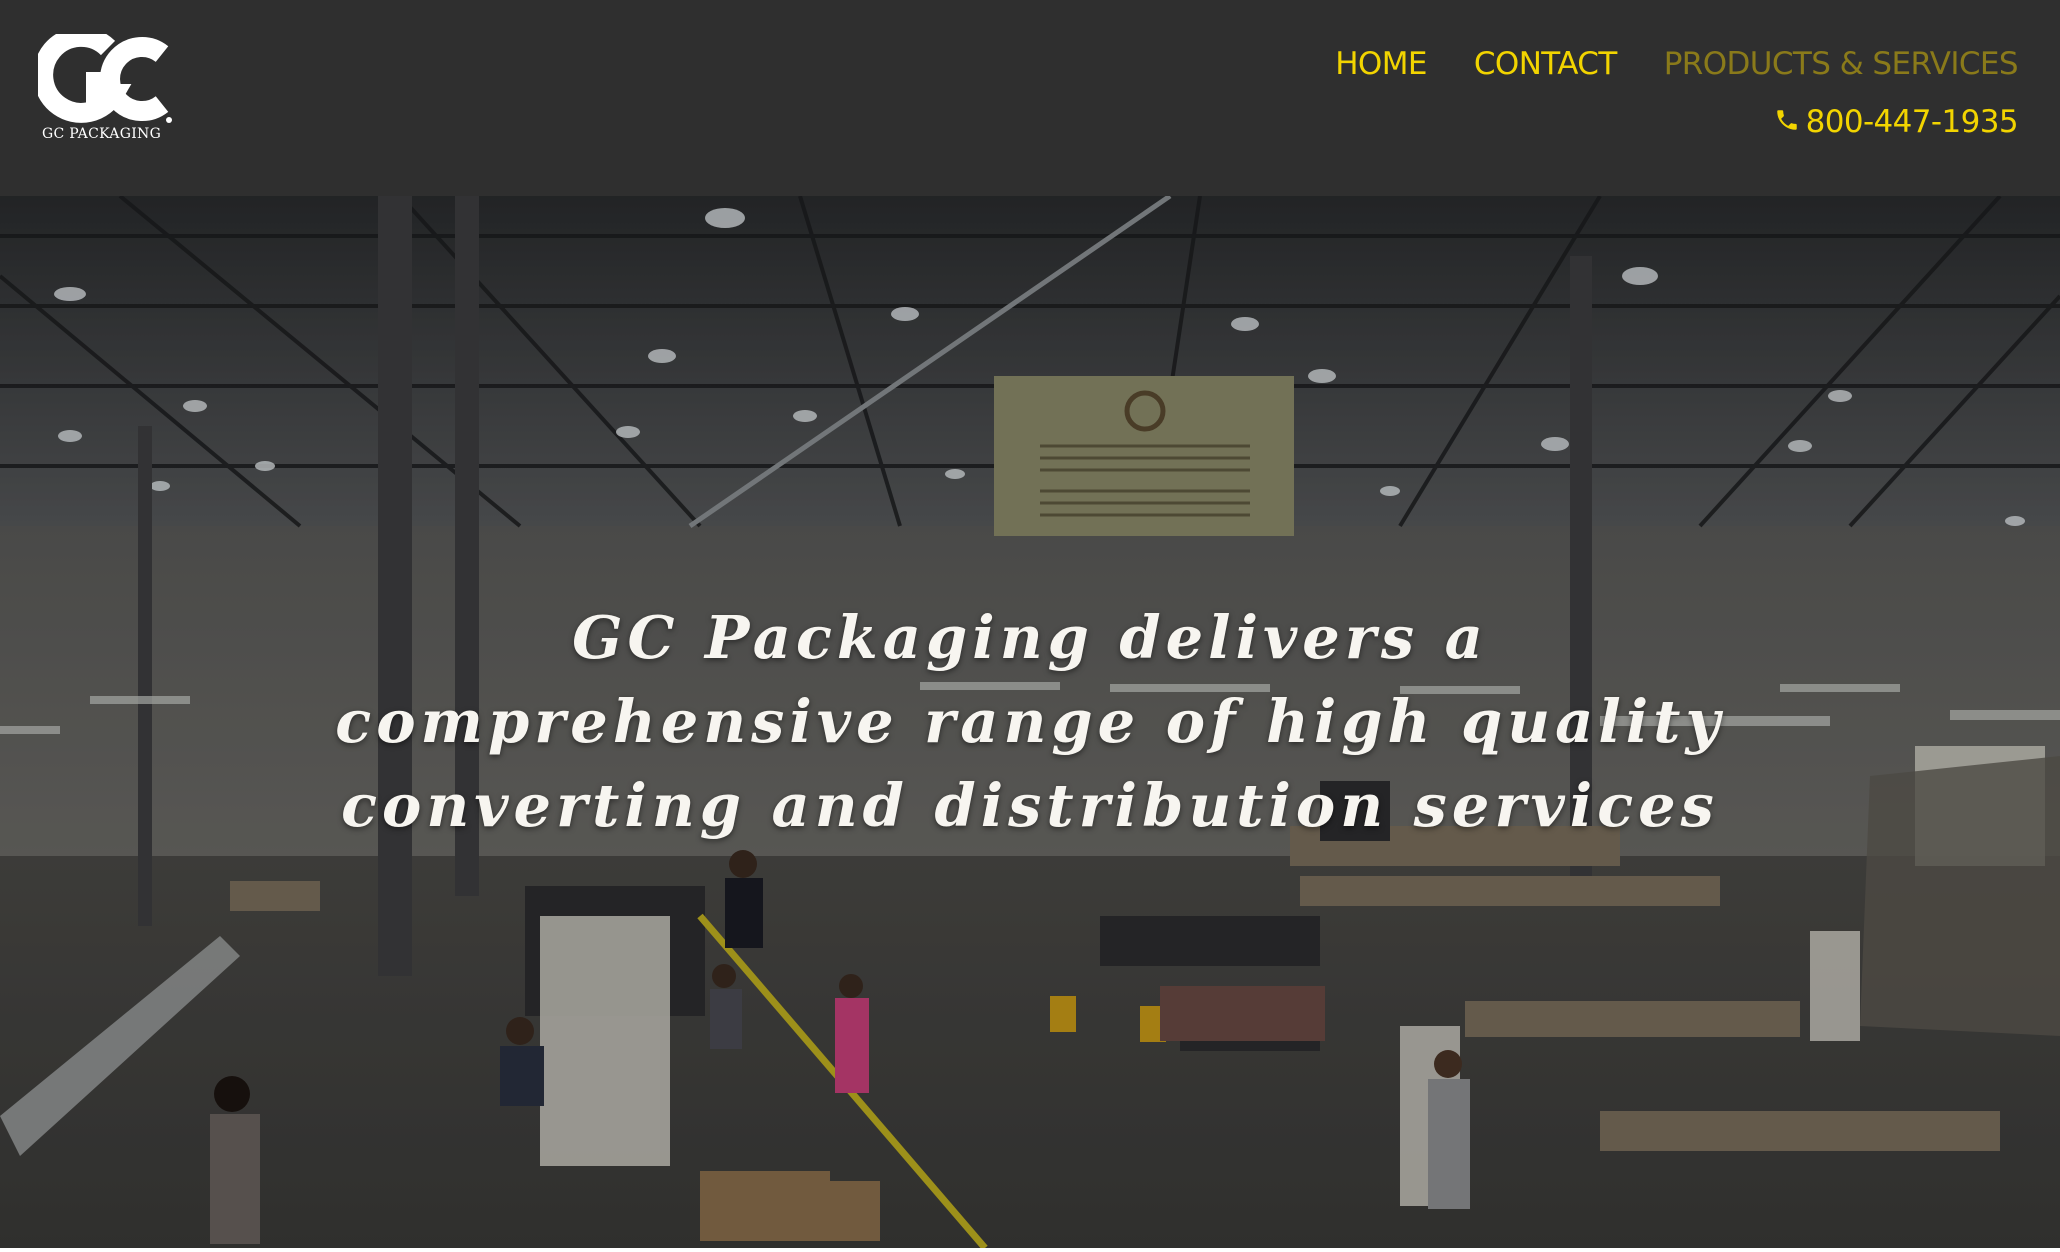 This screenshot has width=2060, height=1252. Describe the element at coordinates (1912, 122) in the screenshot. I see `phone-number: 800-447-1935` at that location.